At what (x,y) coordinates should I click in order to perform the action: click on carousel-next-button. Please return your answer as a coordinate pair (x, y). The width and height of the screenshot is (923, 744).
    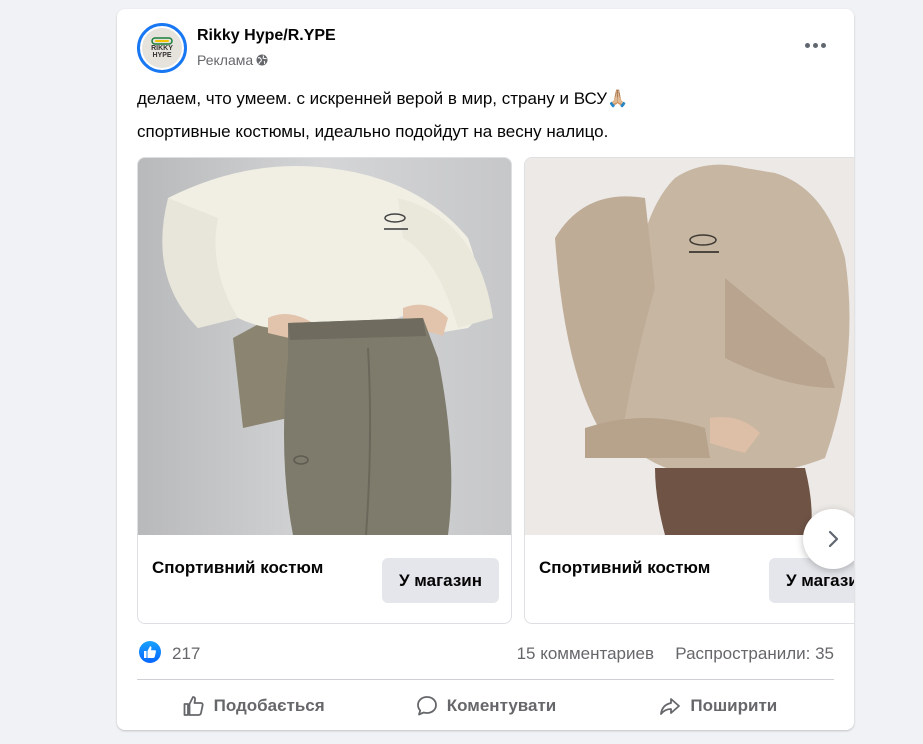
    Looking at the image, I should click on (828, 539).